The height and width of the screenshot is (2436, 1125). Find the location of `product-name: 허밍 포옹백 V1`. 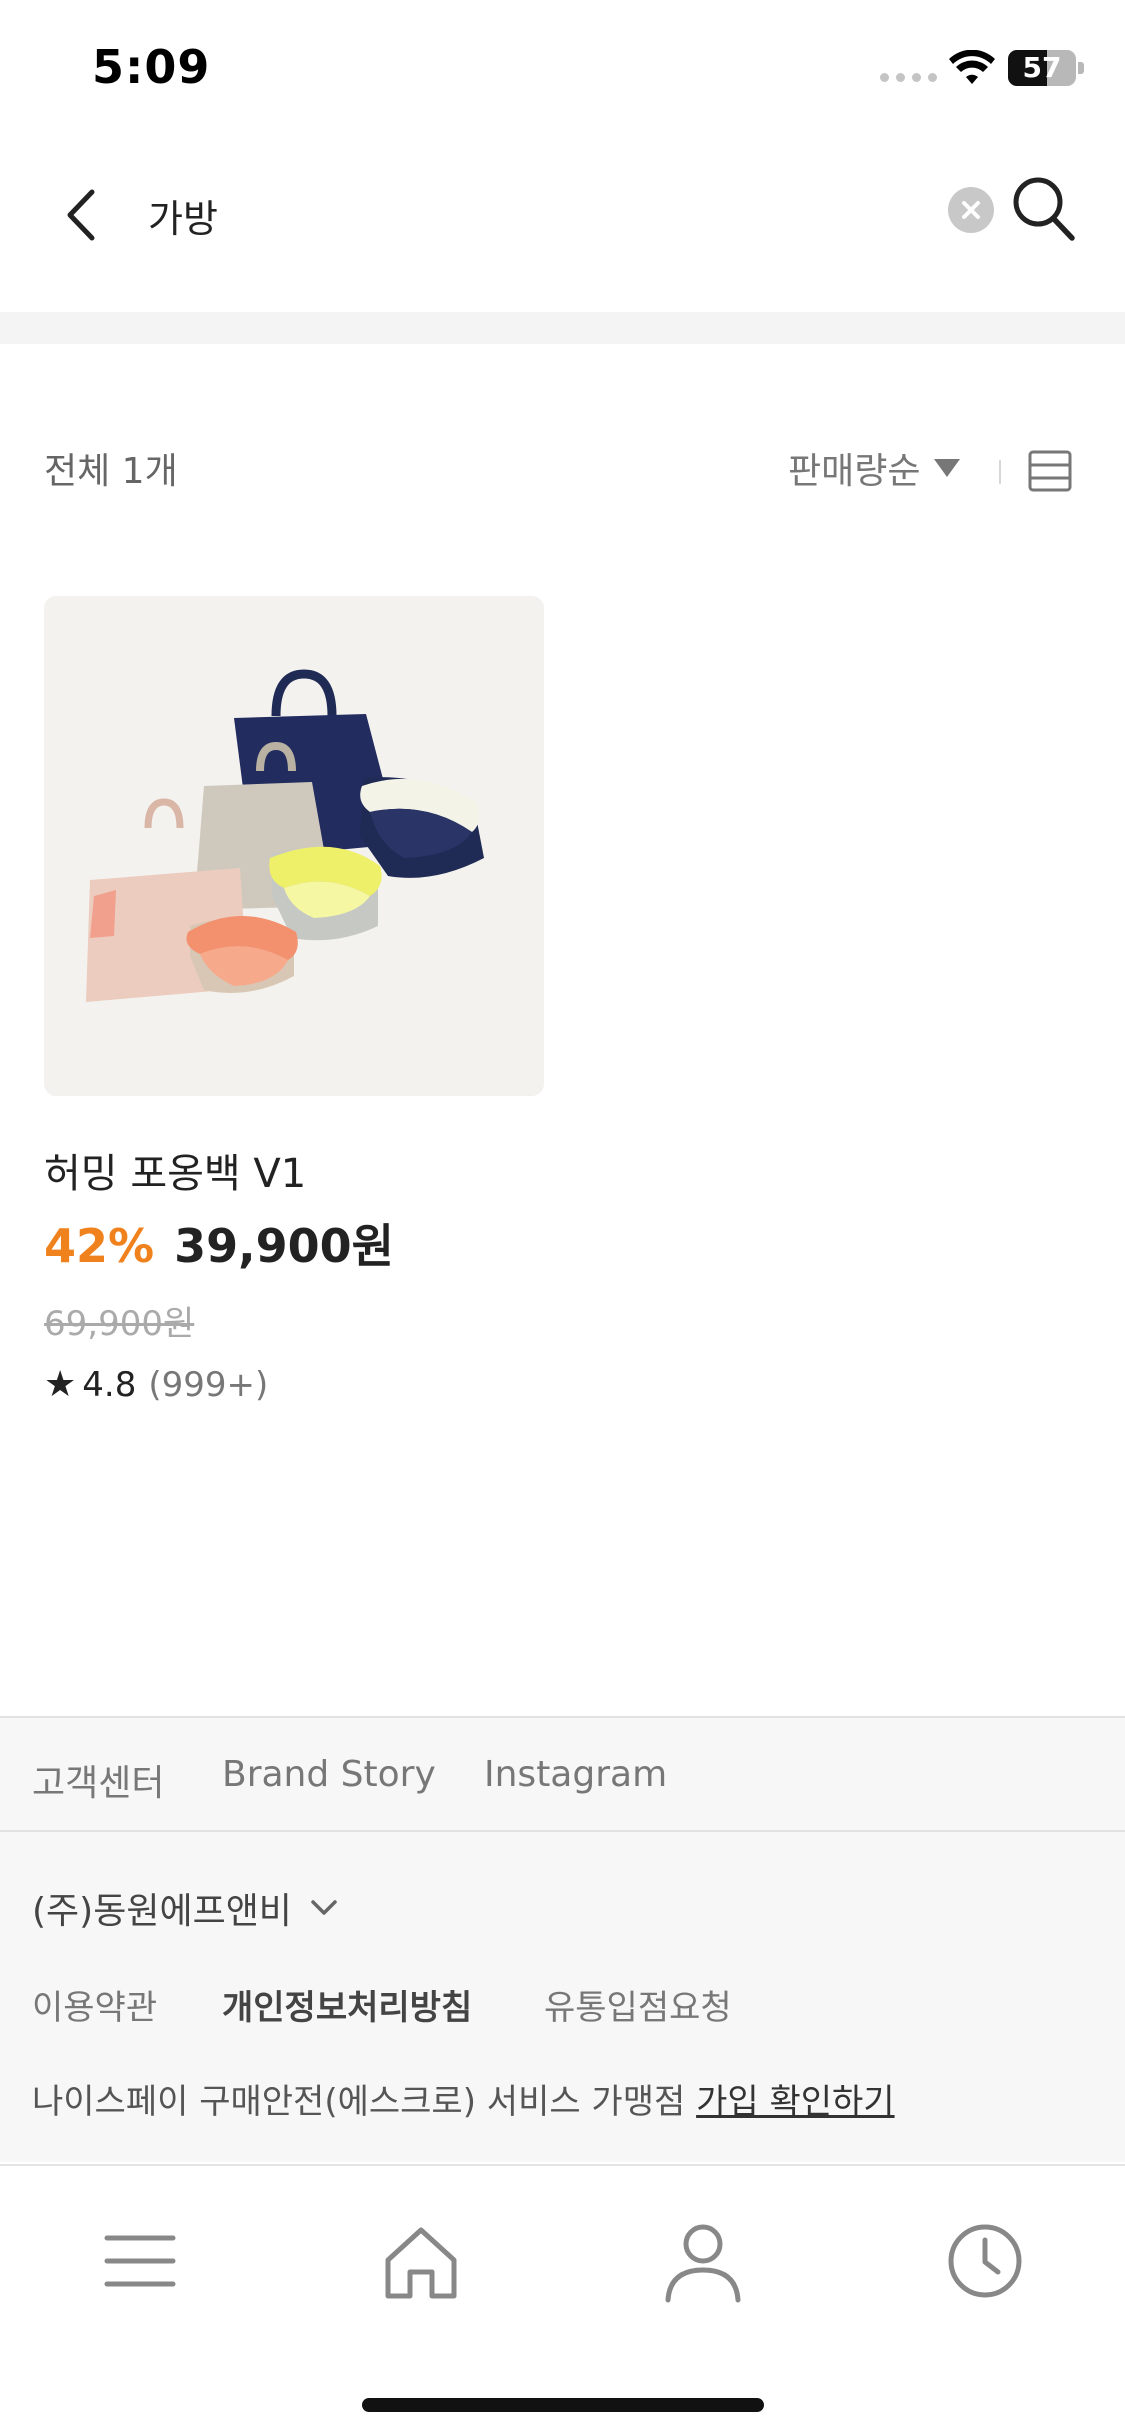

product-name: 허밍 포옹백 V1 is located at coordinates (175, 1170).